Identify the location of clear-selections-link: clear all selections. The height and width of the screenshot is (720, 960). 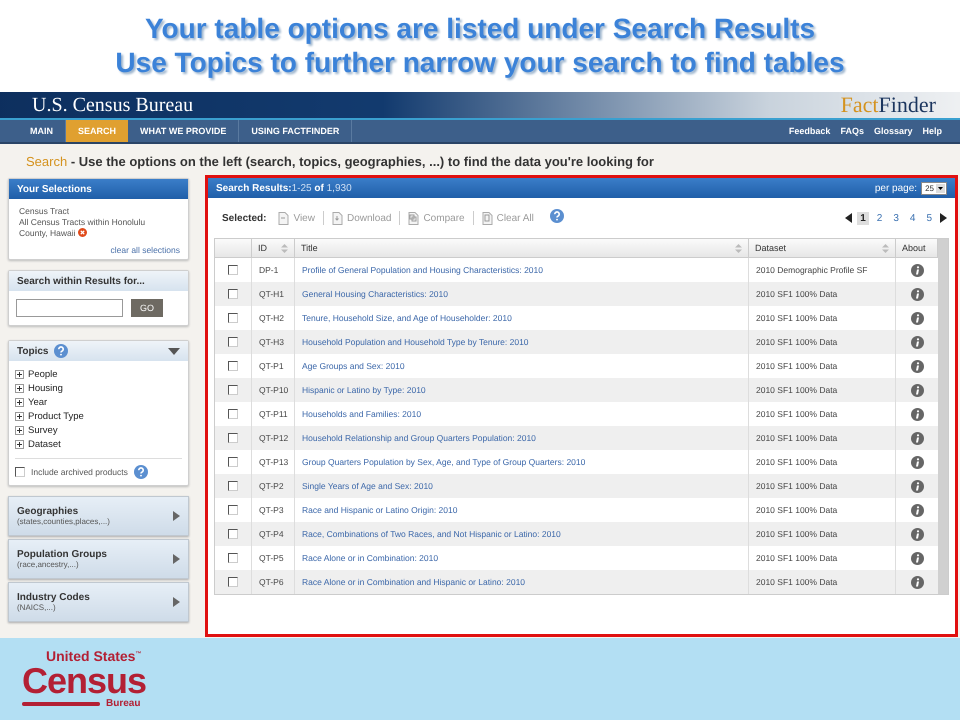
(99, 250).